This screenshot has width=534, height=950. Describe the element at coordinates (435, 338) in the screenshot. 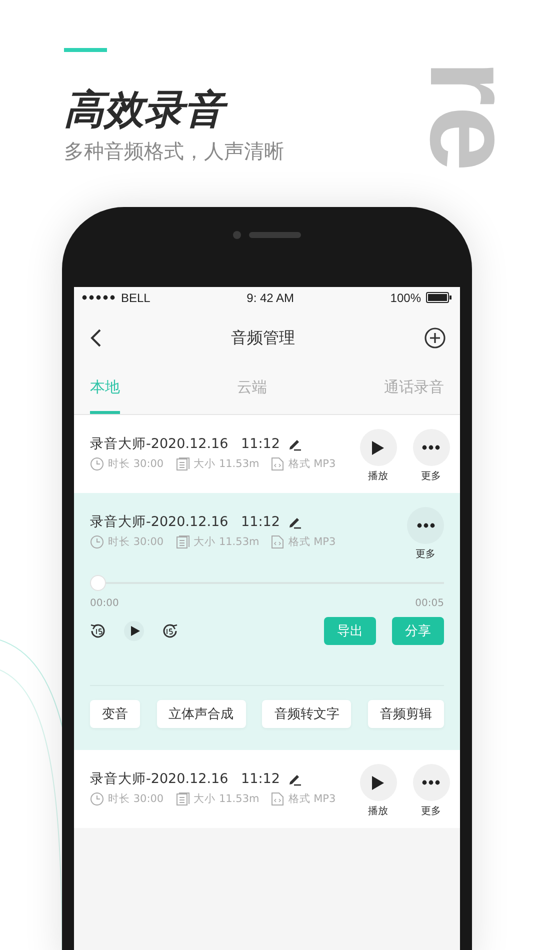

I see `add-icon` at that location.